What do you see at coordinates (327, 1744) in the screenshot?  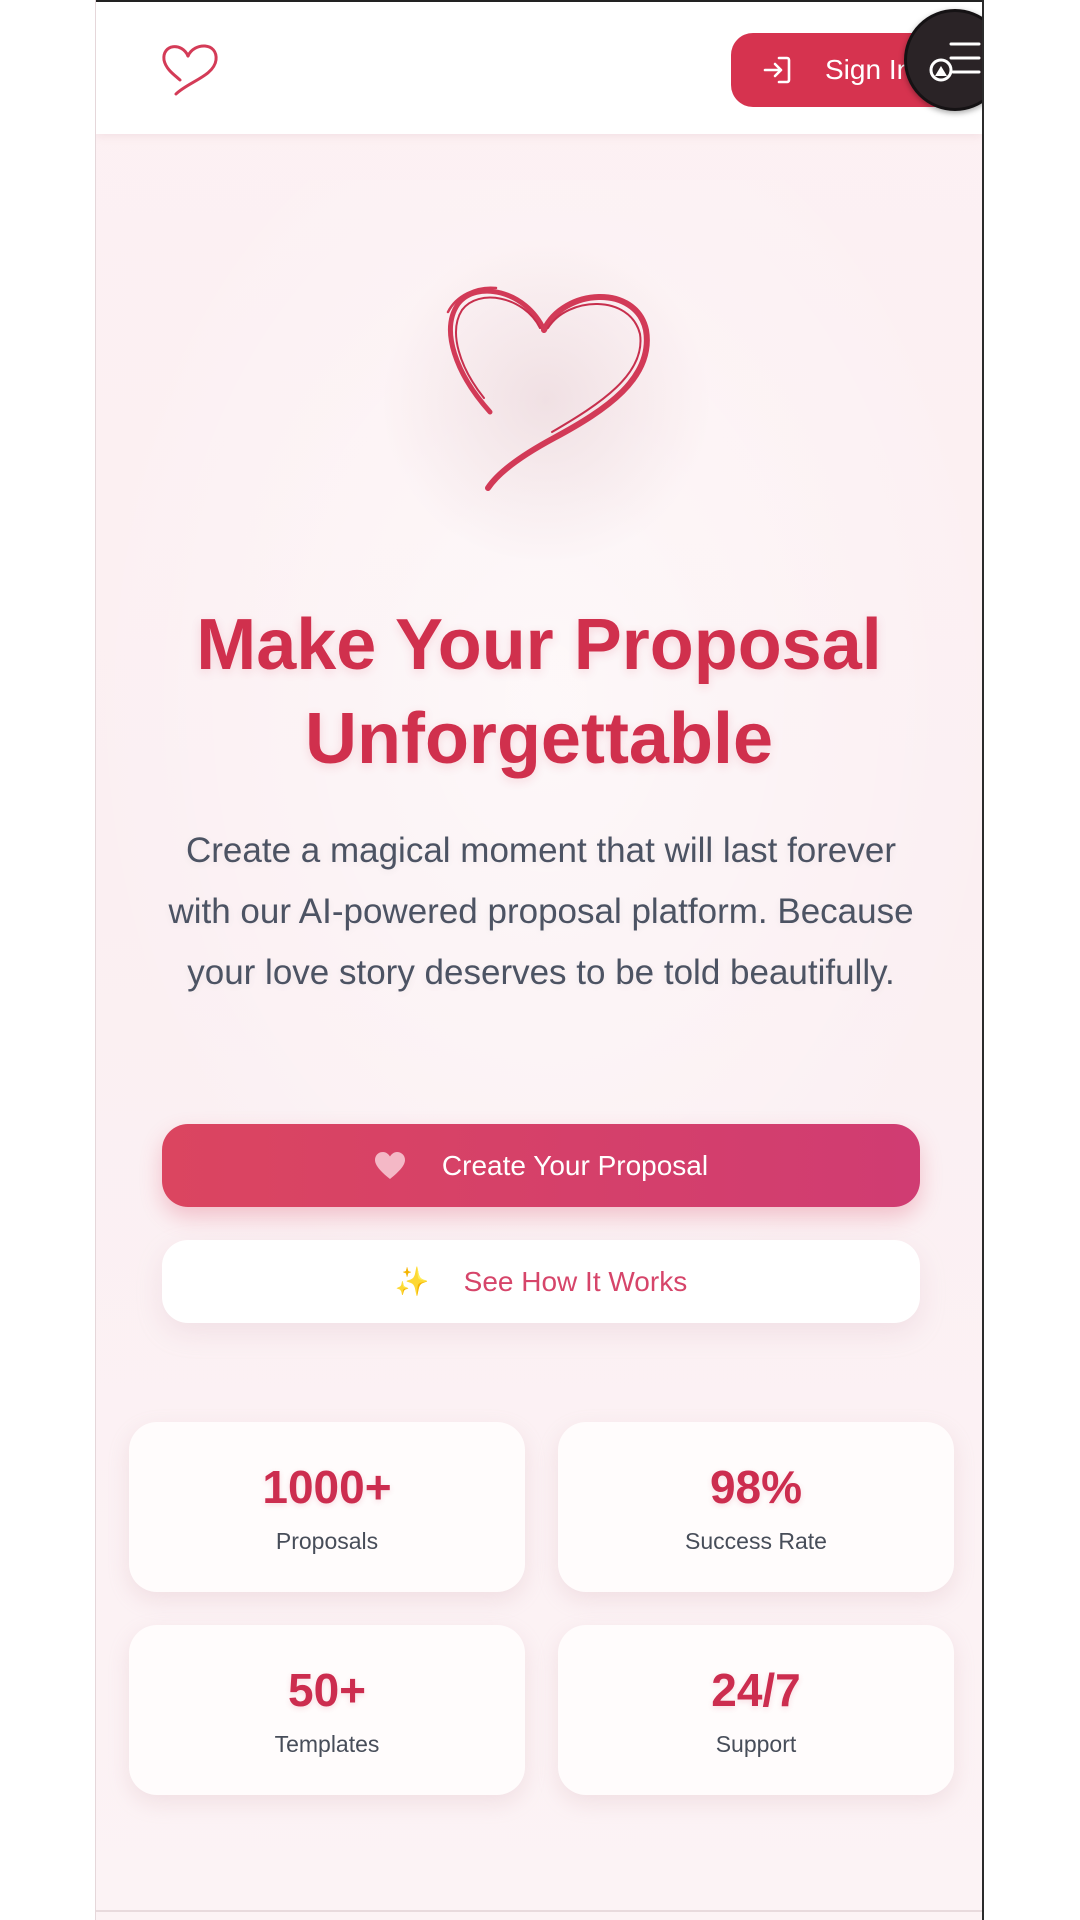 I see `stat-label: Templates` at bounding box center [327, 1744].